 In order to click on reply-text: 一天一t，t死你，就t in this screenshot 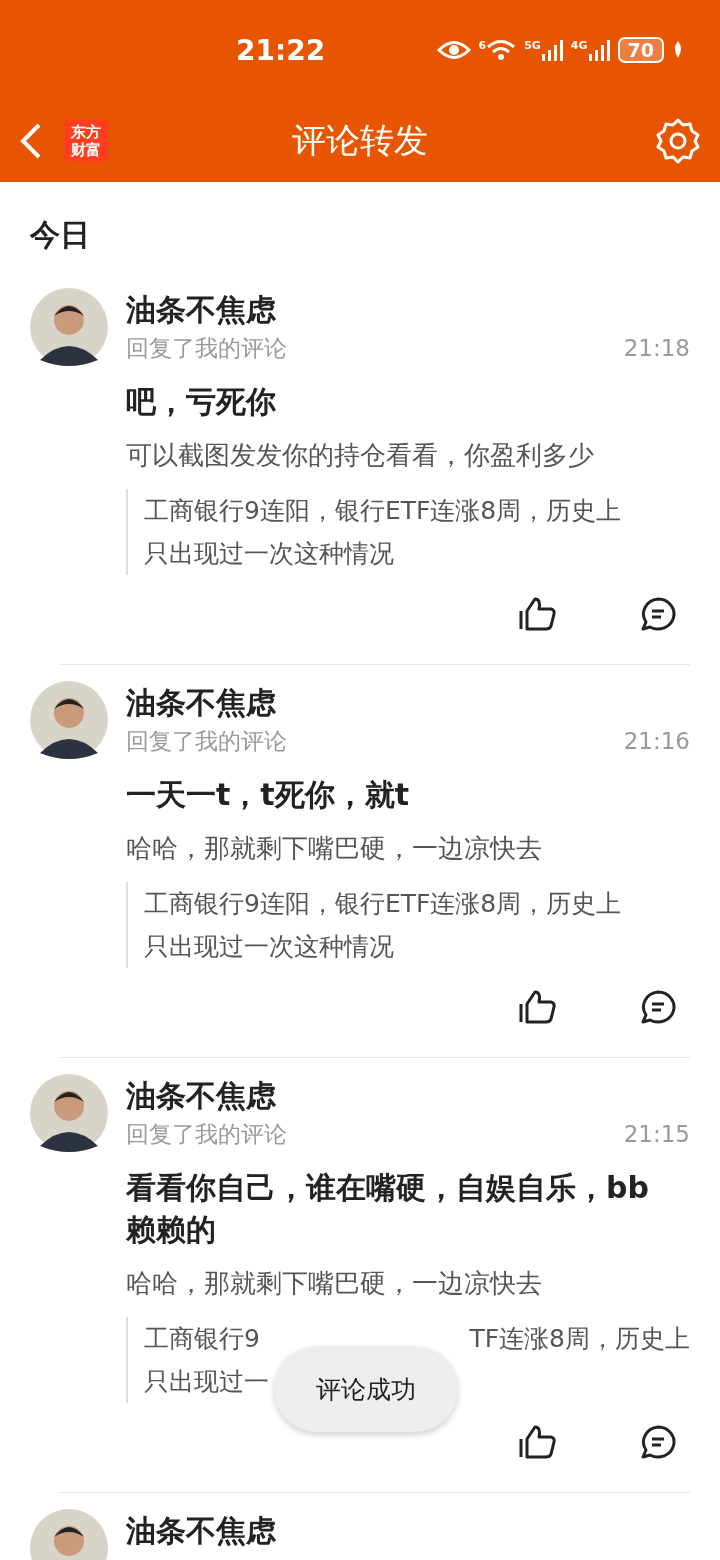, I will do `click(268, 795)`.